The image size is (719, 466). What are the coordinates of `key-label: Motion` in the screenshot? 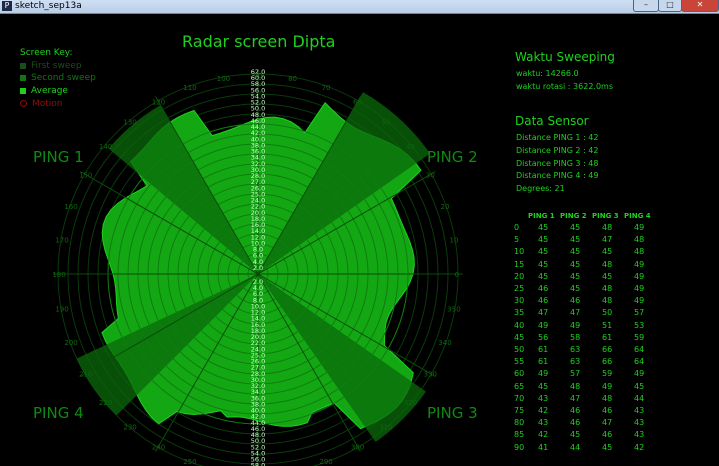 It's located at (47, 104).